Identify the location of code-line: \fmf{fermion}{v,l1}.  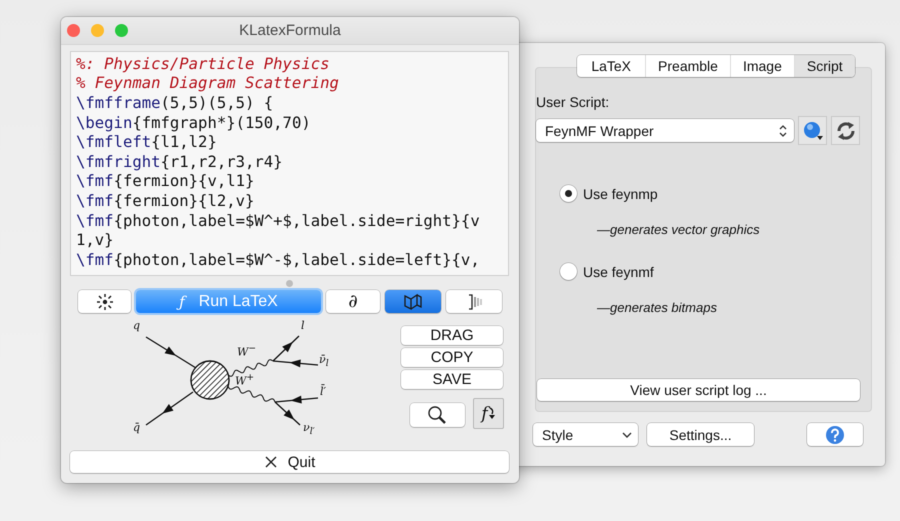
(165, 182).